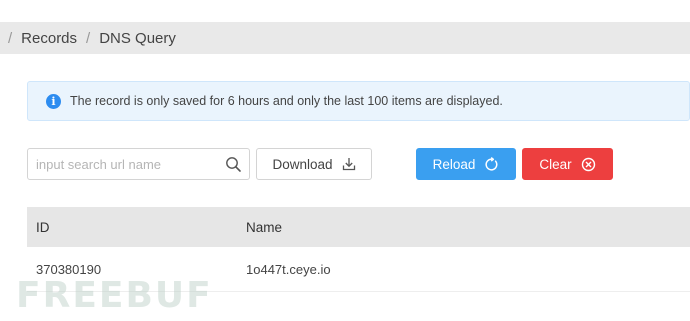  I want to click on download-label: Download, so click(302, 164).